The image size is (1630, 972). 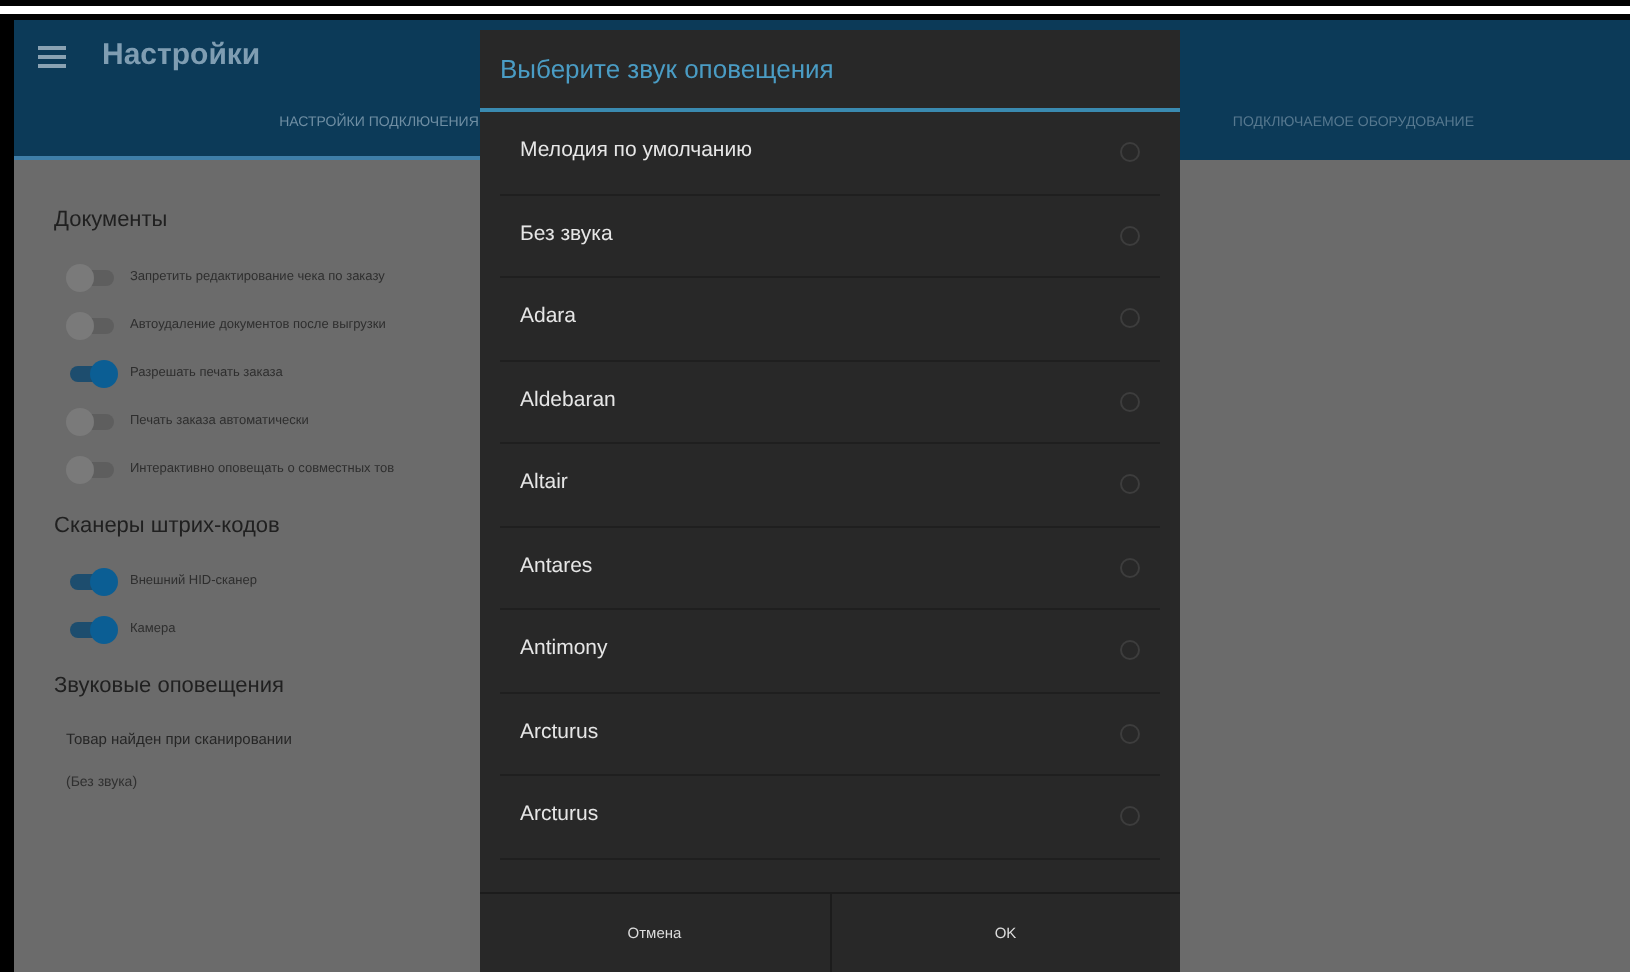 What do you see at coordinates (830, 651) in the screenshot?
I see `sound-option: Antimony` at bounding box center [830, 651].